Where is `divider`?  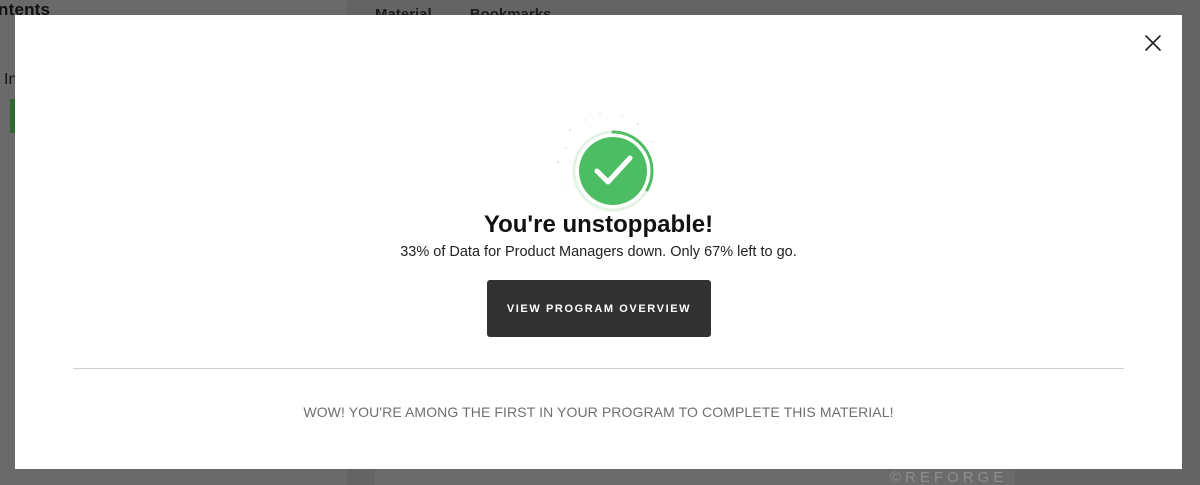 divider is located at coordinates (598, 368).